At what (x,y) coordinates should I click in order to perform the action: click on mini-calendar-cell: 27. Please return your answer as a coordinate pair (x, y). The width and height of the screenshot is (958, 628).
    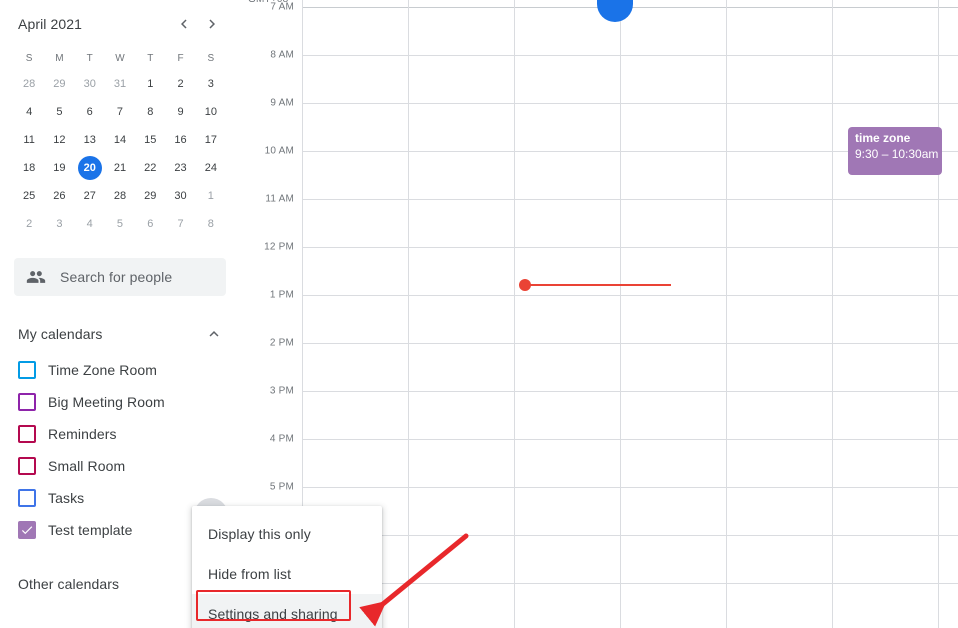
    Looking at the image, I should click on (90, 196).